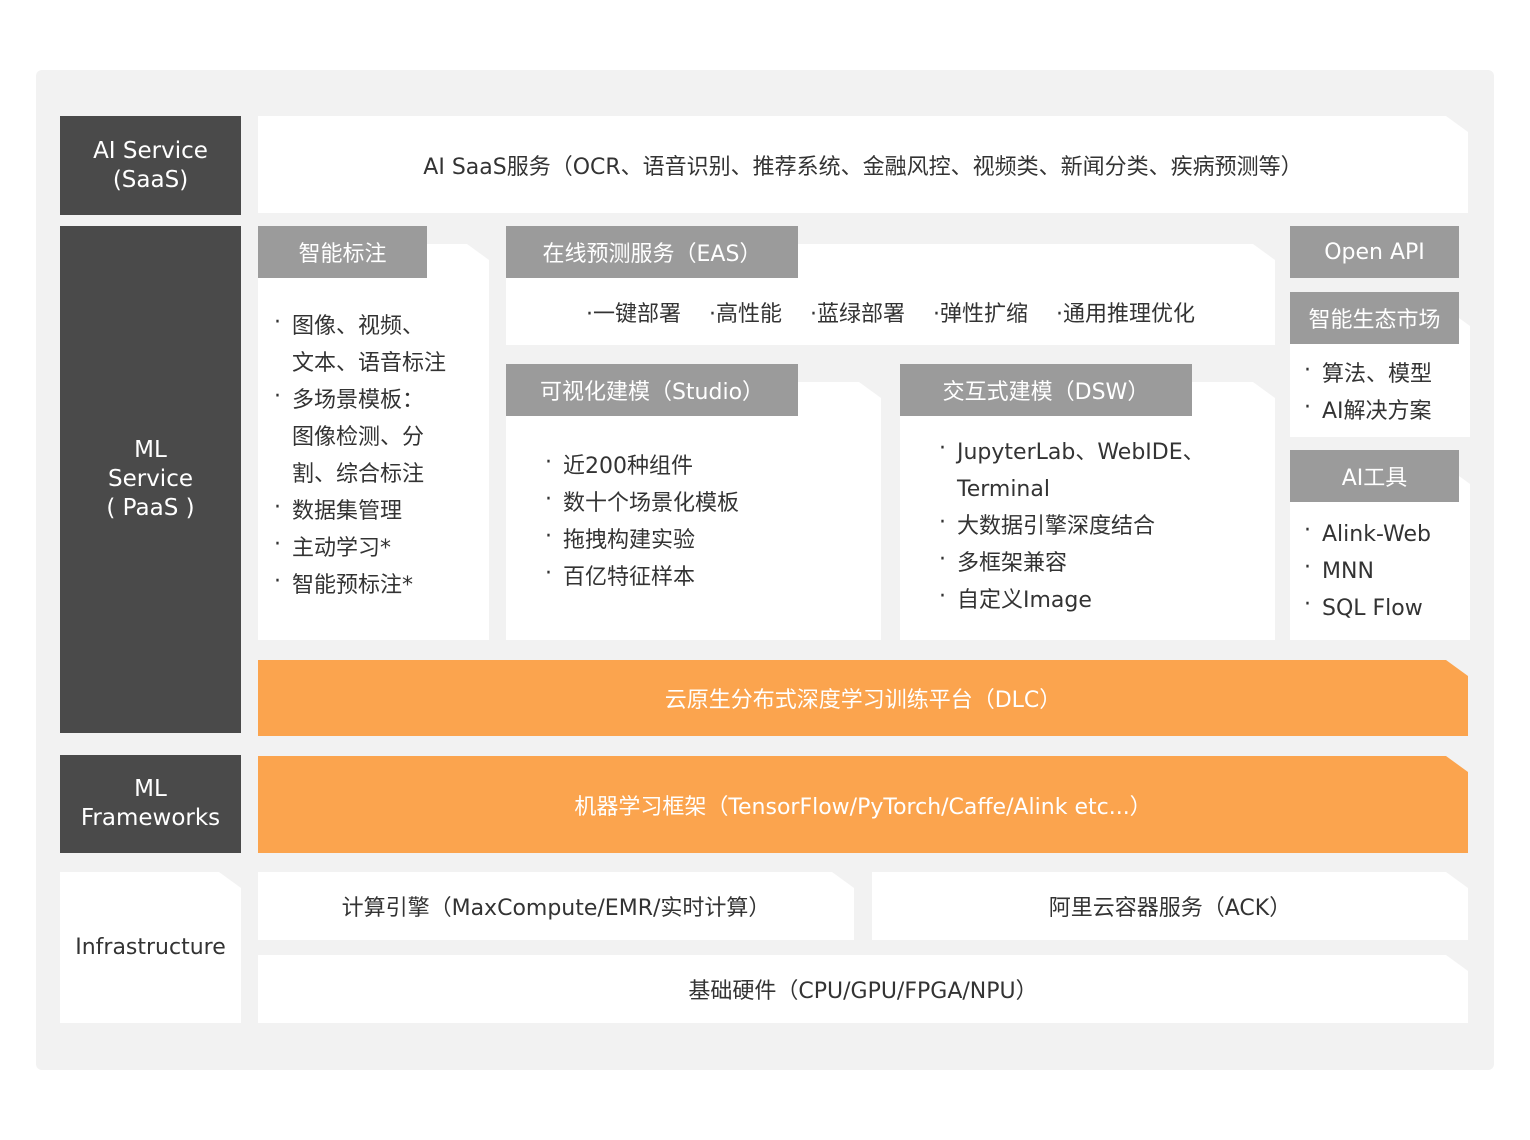 The width and height of the screenshot is (1530, 1140). Describe the element at coordinates (1374, 476) in the screenshot. I see `ai-tools-title: AI工具` at that location.